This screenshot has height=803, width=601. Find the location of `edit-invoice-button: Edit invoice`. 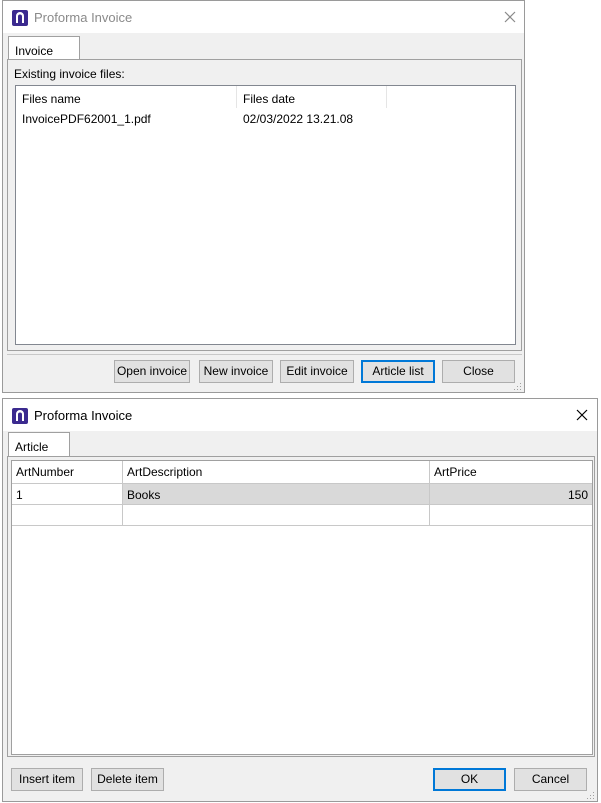

edit-invoice-button: Edit invoice is located at coordinates (317, 371).